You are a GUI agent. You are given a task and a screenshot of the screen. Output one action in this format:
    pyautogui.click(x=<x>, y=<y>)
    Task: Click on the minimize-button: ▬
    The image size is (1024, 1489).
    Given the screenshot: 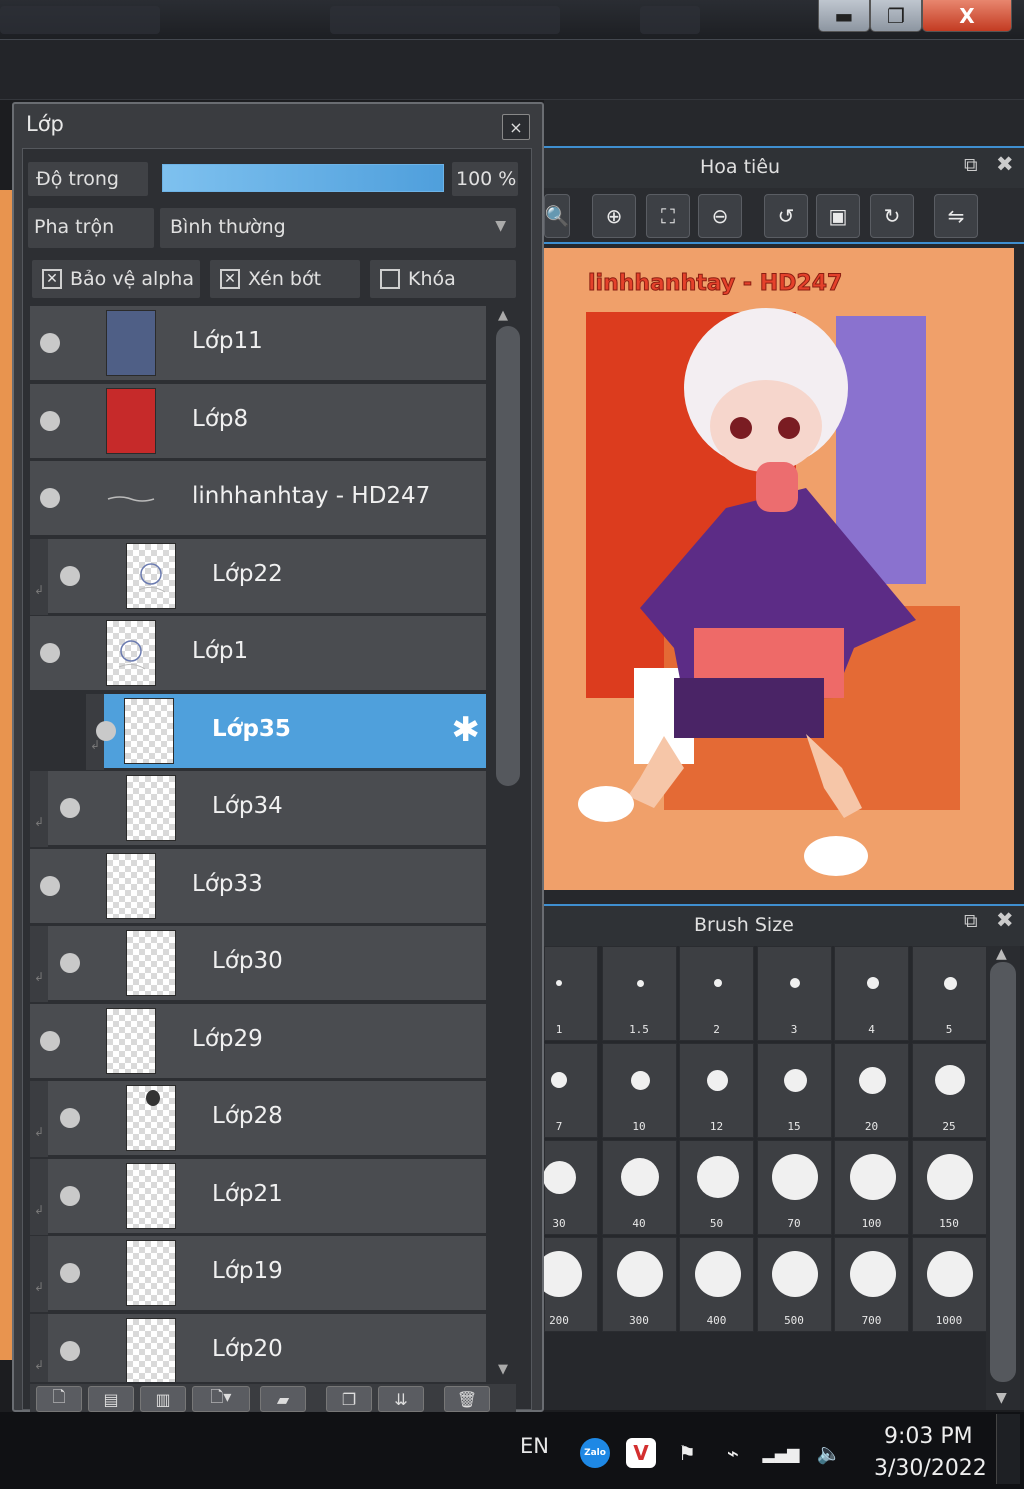 What is the action you would take?
    pyautogui.click(x=844, y=16)
    